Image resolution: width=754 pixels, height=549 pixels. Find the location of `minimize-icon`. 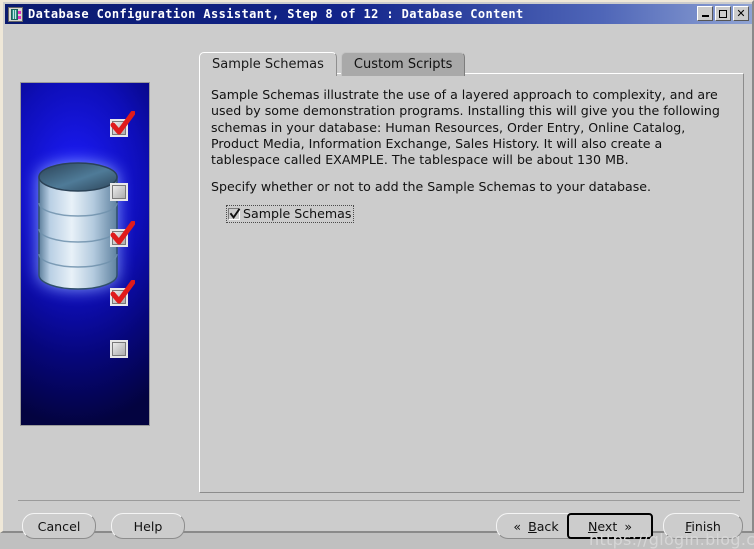

minimize-icon is located at coordinates (705, 16).